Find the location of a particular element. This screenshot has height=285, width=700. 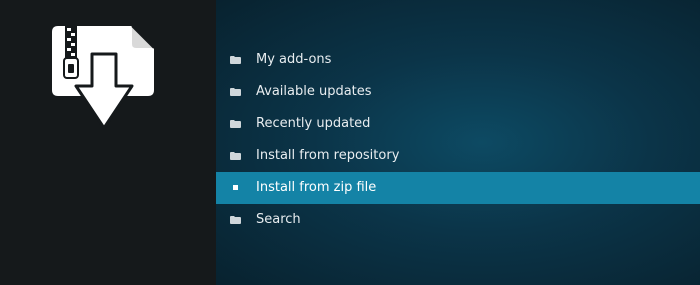

menu-item-label: Install from repository is located at coordinates (328, 155).